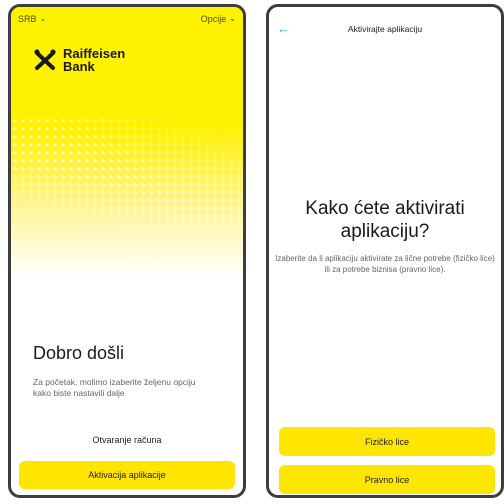 This screenshot has height=504, width=504. Describe the element at coordinates (127, 475) in the screenshot. I see `activate-app-button: Aktivacija aplikacije` at that location.